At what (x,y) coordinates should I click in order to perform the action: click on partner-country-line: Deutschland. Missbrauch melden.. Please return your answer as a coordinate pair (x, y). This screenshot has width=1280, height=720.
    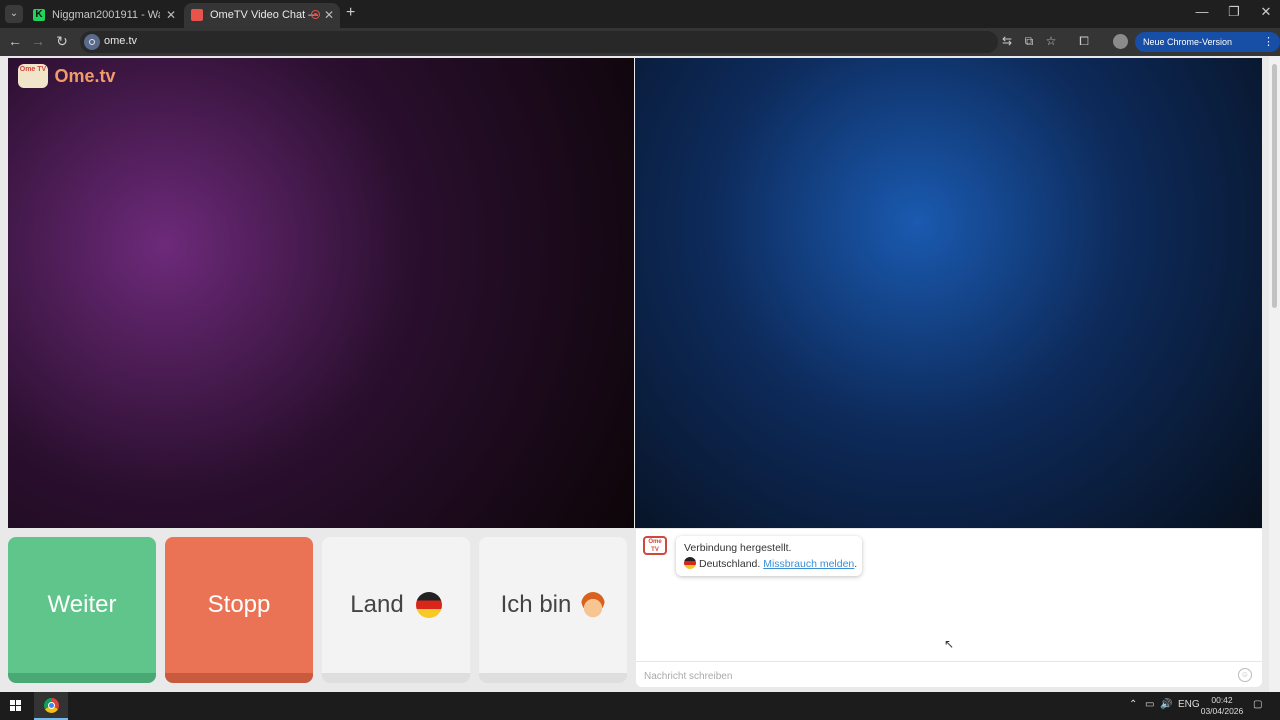
    Looking at the image, I should click on (770, 563).